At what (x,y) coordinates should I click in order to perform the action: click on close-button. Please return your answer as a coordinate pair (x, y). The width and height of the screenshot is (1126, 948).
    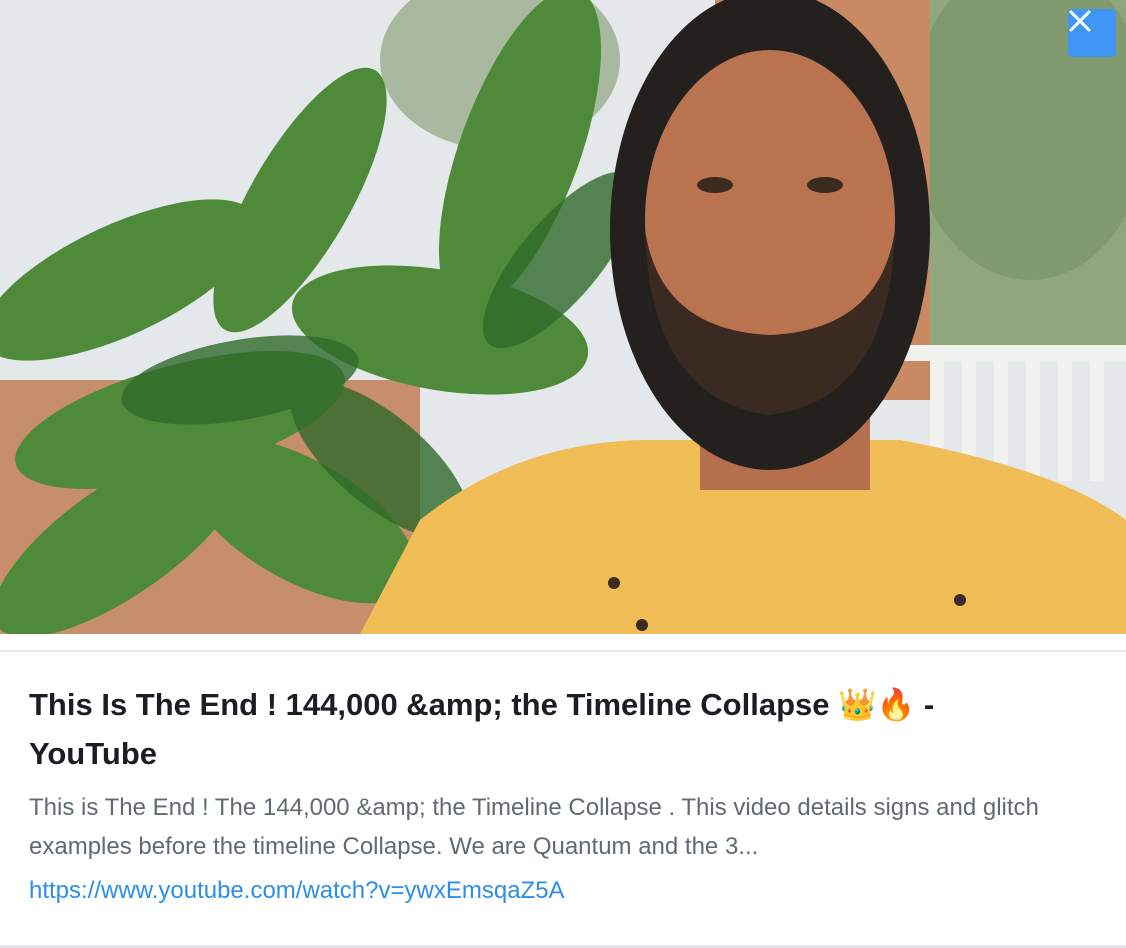
    Looking at the image, I should click on (1092, 33).